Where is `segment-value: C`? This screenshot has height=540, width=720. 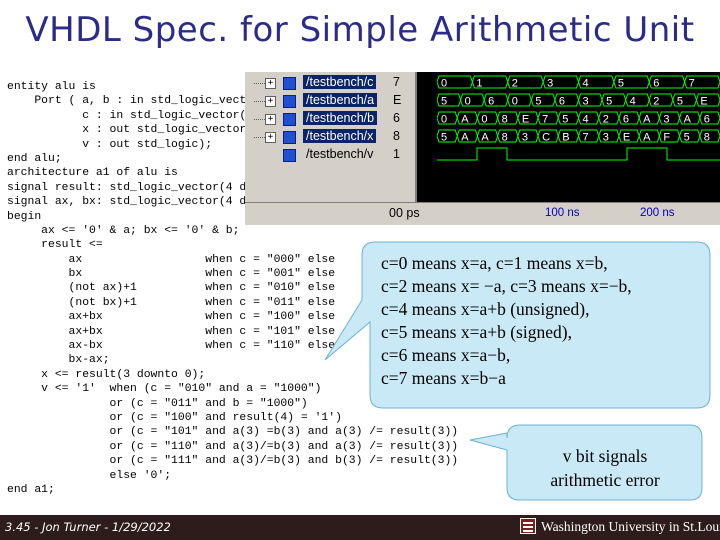 segment-value: C is located at coordinates (546, 138).